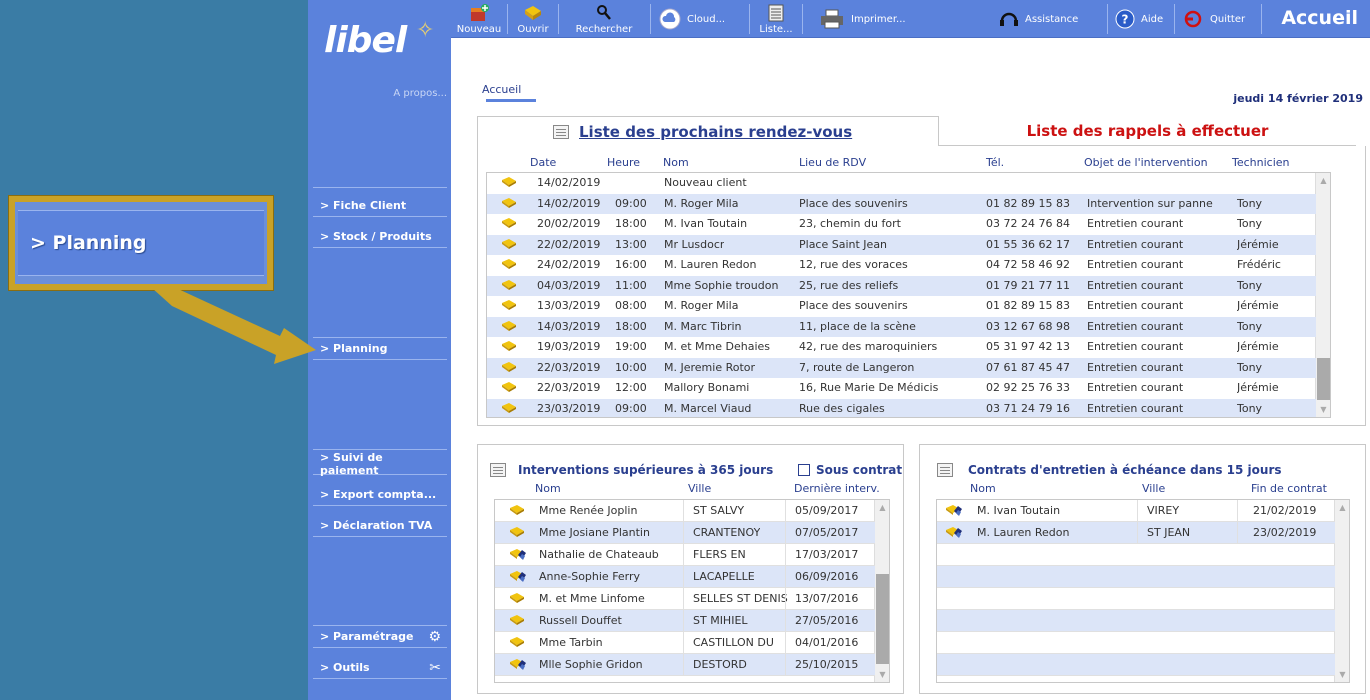 The height and width of the screenshot is (700, 1370). Describe the element at coordinates (592, 598) in the screenshot. I see `table-cell: M. et Mme Linfome` at that location.